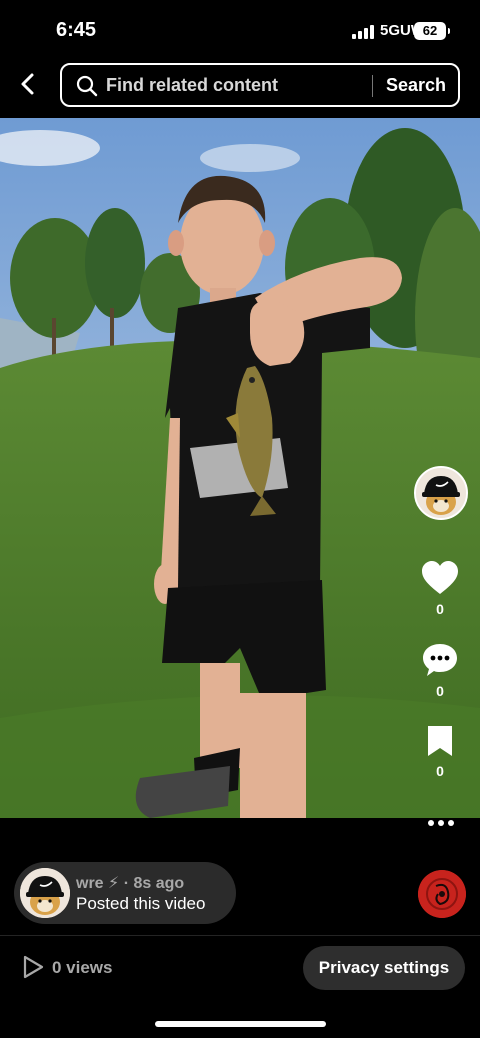  What do you see at coordinates (440, 660) in the screenshot?
I see `comment-icon` at bounding box center [440, 660].